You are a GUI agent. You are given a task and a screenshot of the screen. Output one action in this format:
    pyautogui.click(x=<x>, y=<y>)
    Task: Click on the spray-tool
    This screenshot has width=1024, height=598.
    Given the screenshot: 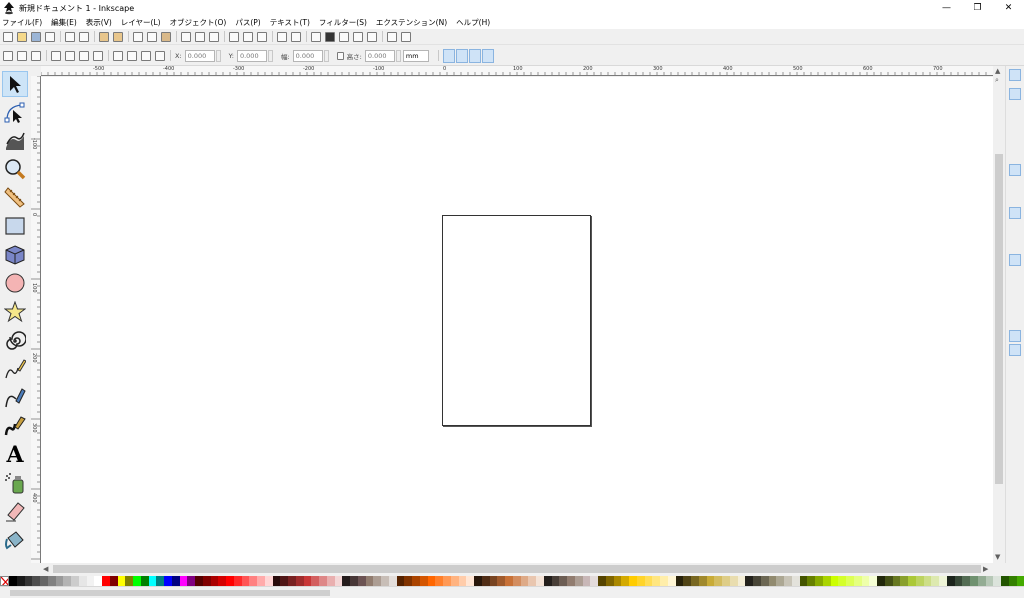 What is the action you would take?
    pyautogui.click(x=15, y=483)
    